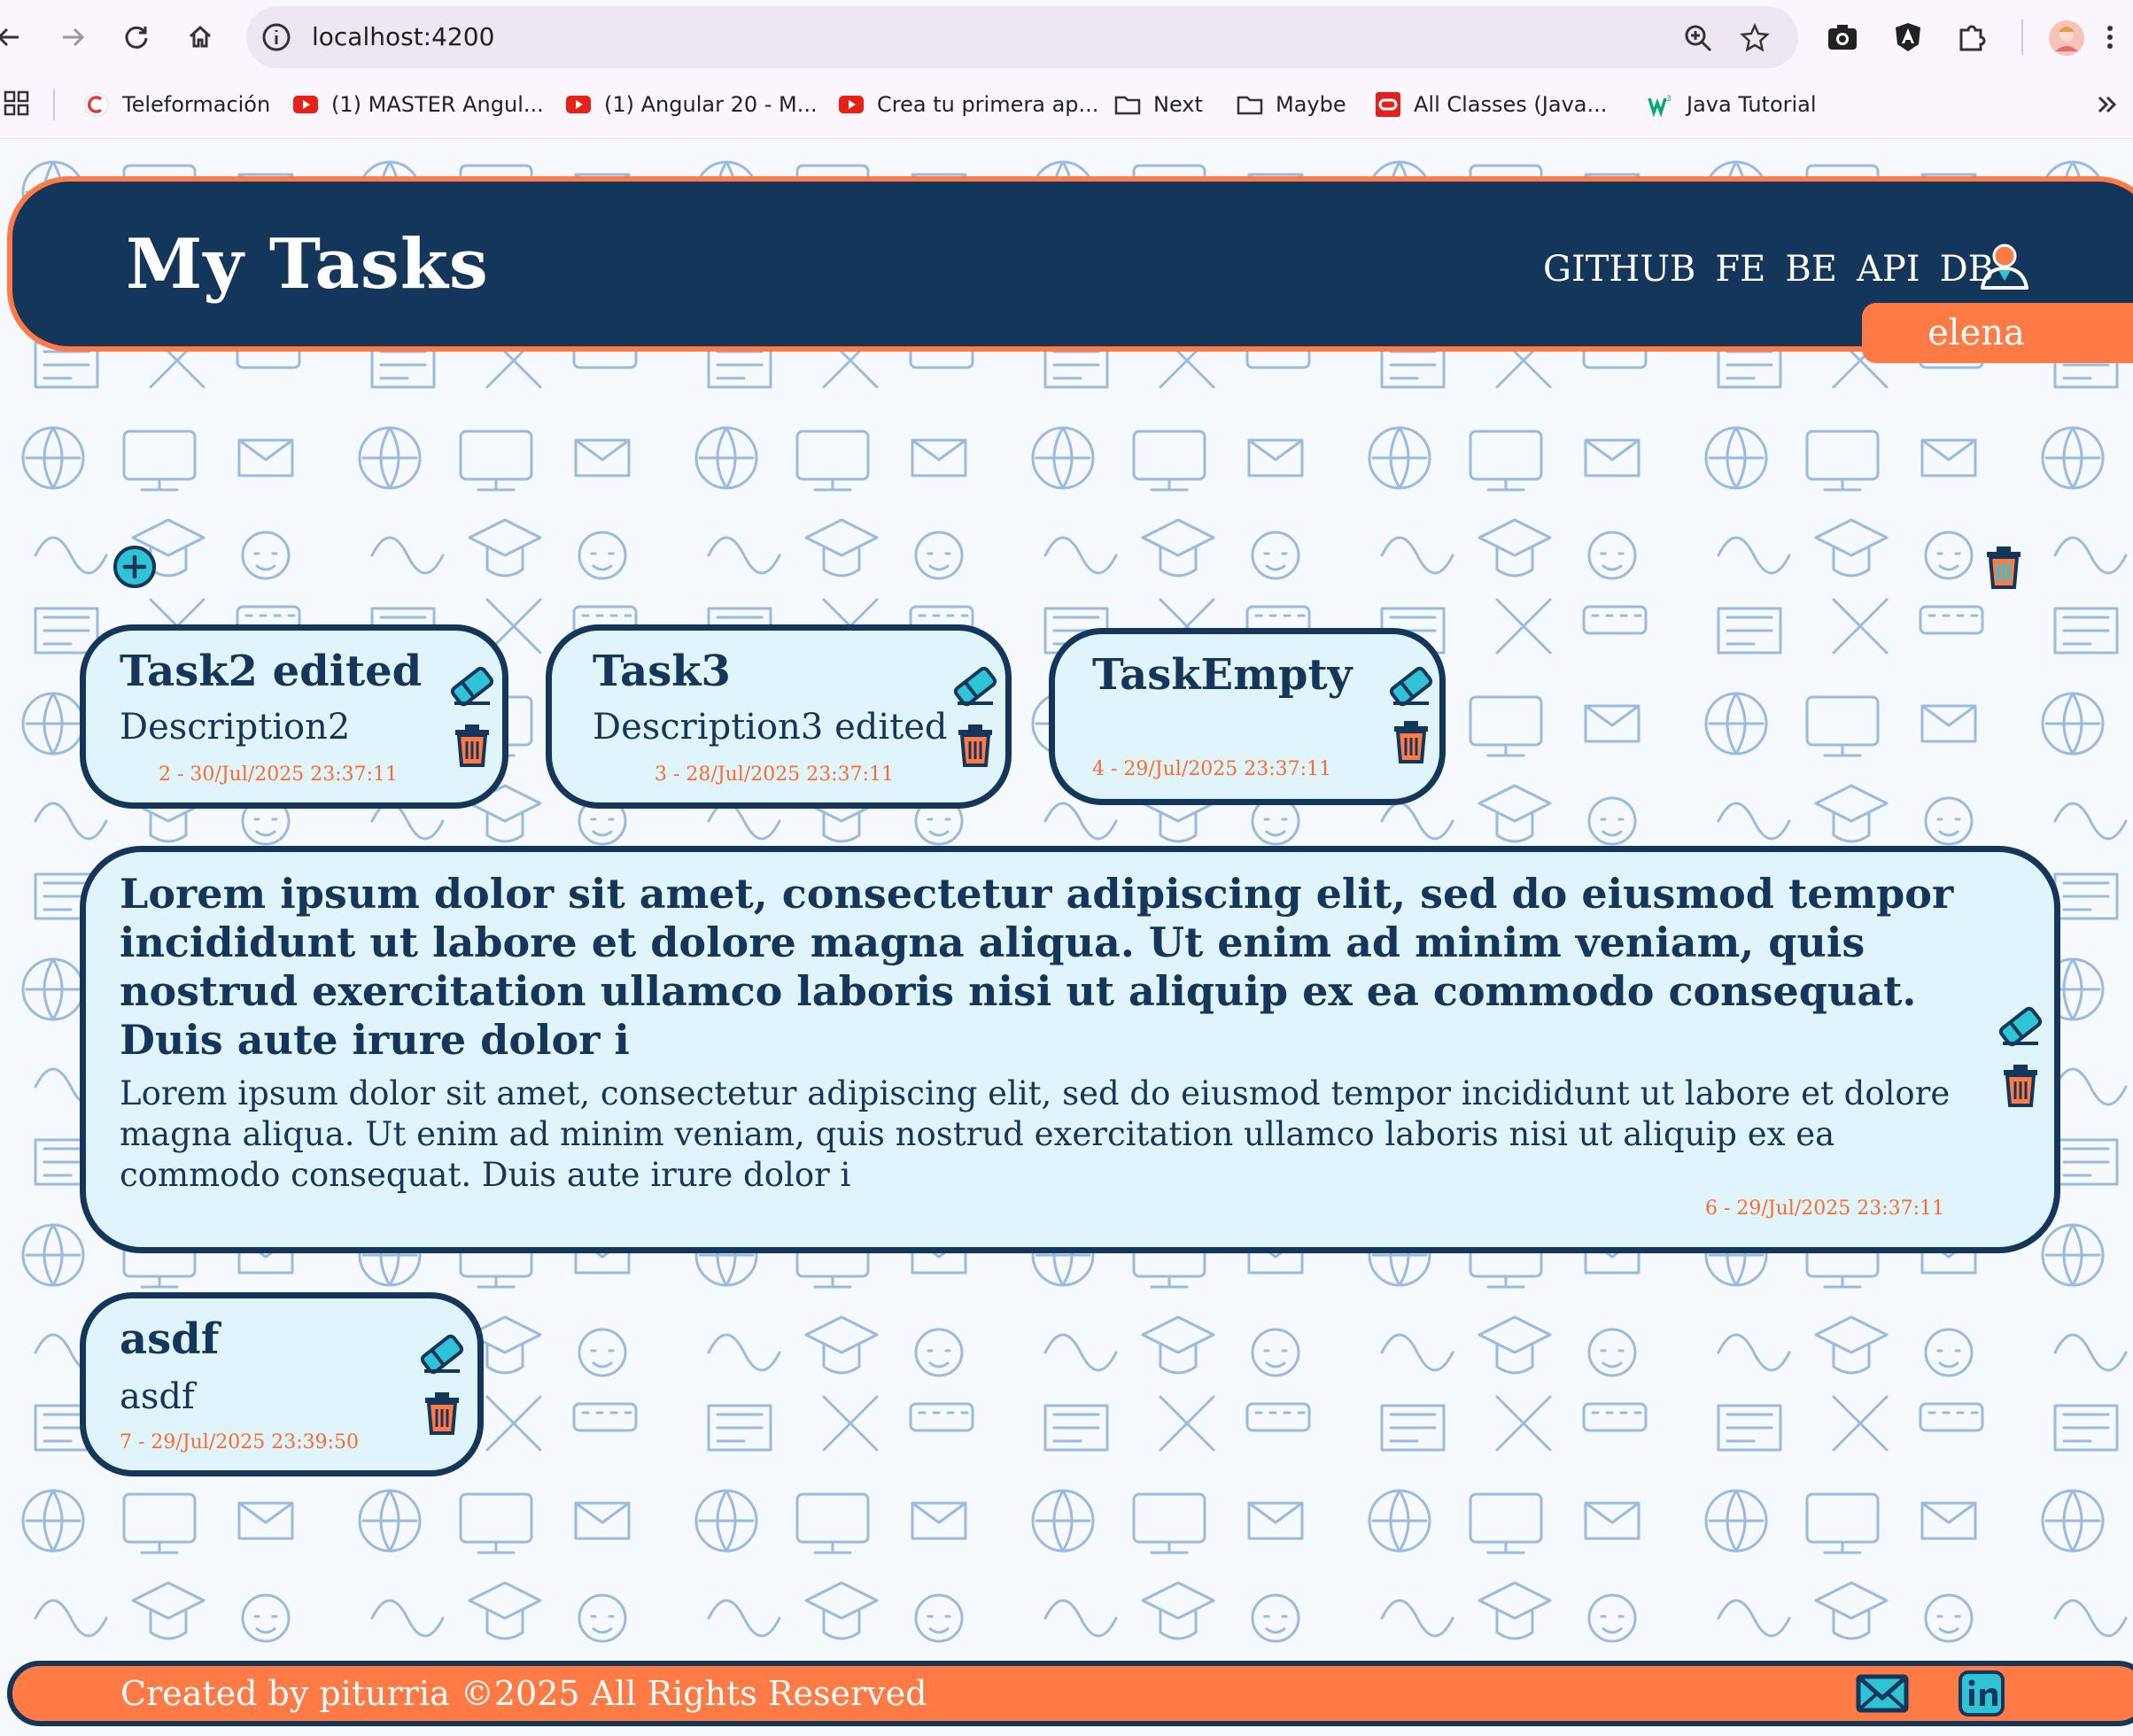 The height and width of the screenshot is (1736, 2133). I want to click on bookmark-folder-maybe: Maybe, so click(1291, 105).